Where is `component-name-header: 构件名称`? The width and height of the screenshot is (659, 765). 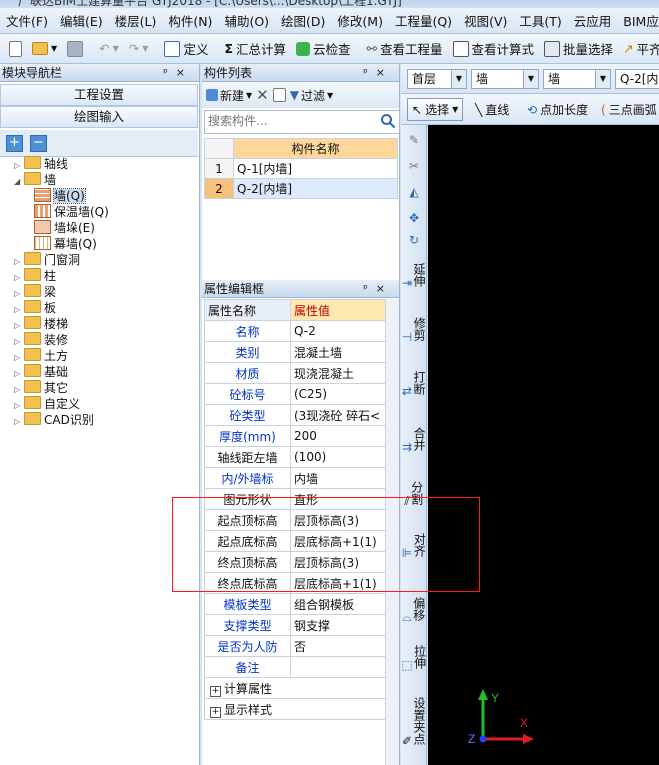 component-name-header: 构件名称 is located at coordinates (315, 148).